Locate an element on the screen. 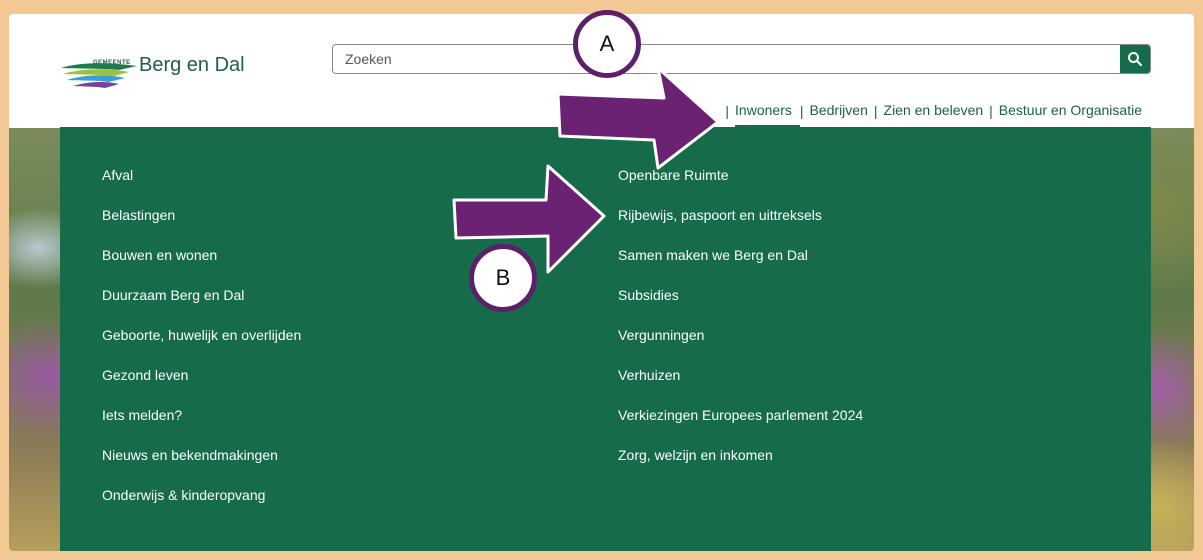 The width and height of the screenshot is (1203, 560). menu-link-geboorte: Geboorte, huwelijk en overlijden is located at coordinates (201, 347).